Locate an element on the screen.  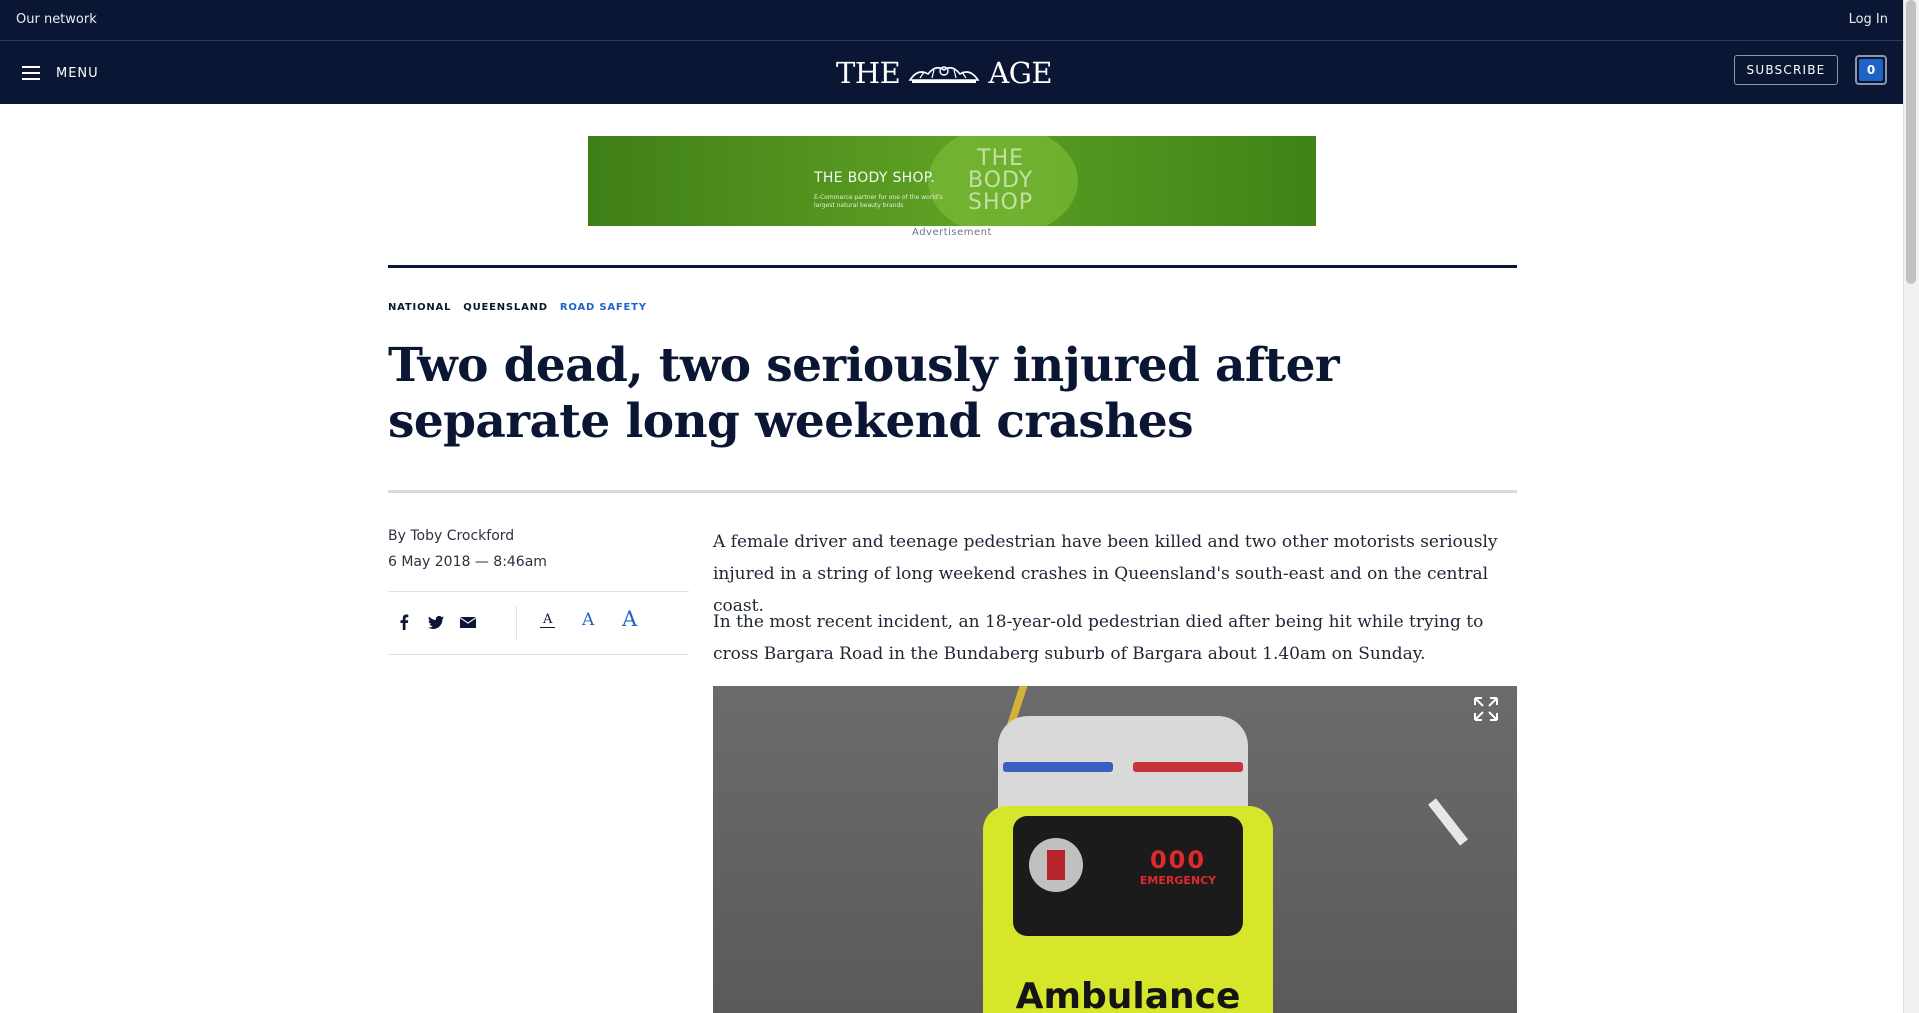
photo-ambulance-badge is located at coordinates (1056, 865).